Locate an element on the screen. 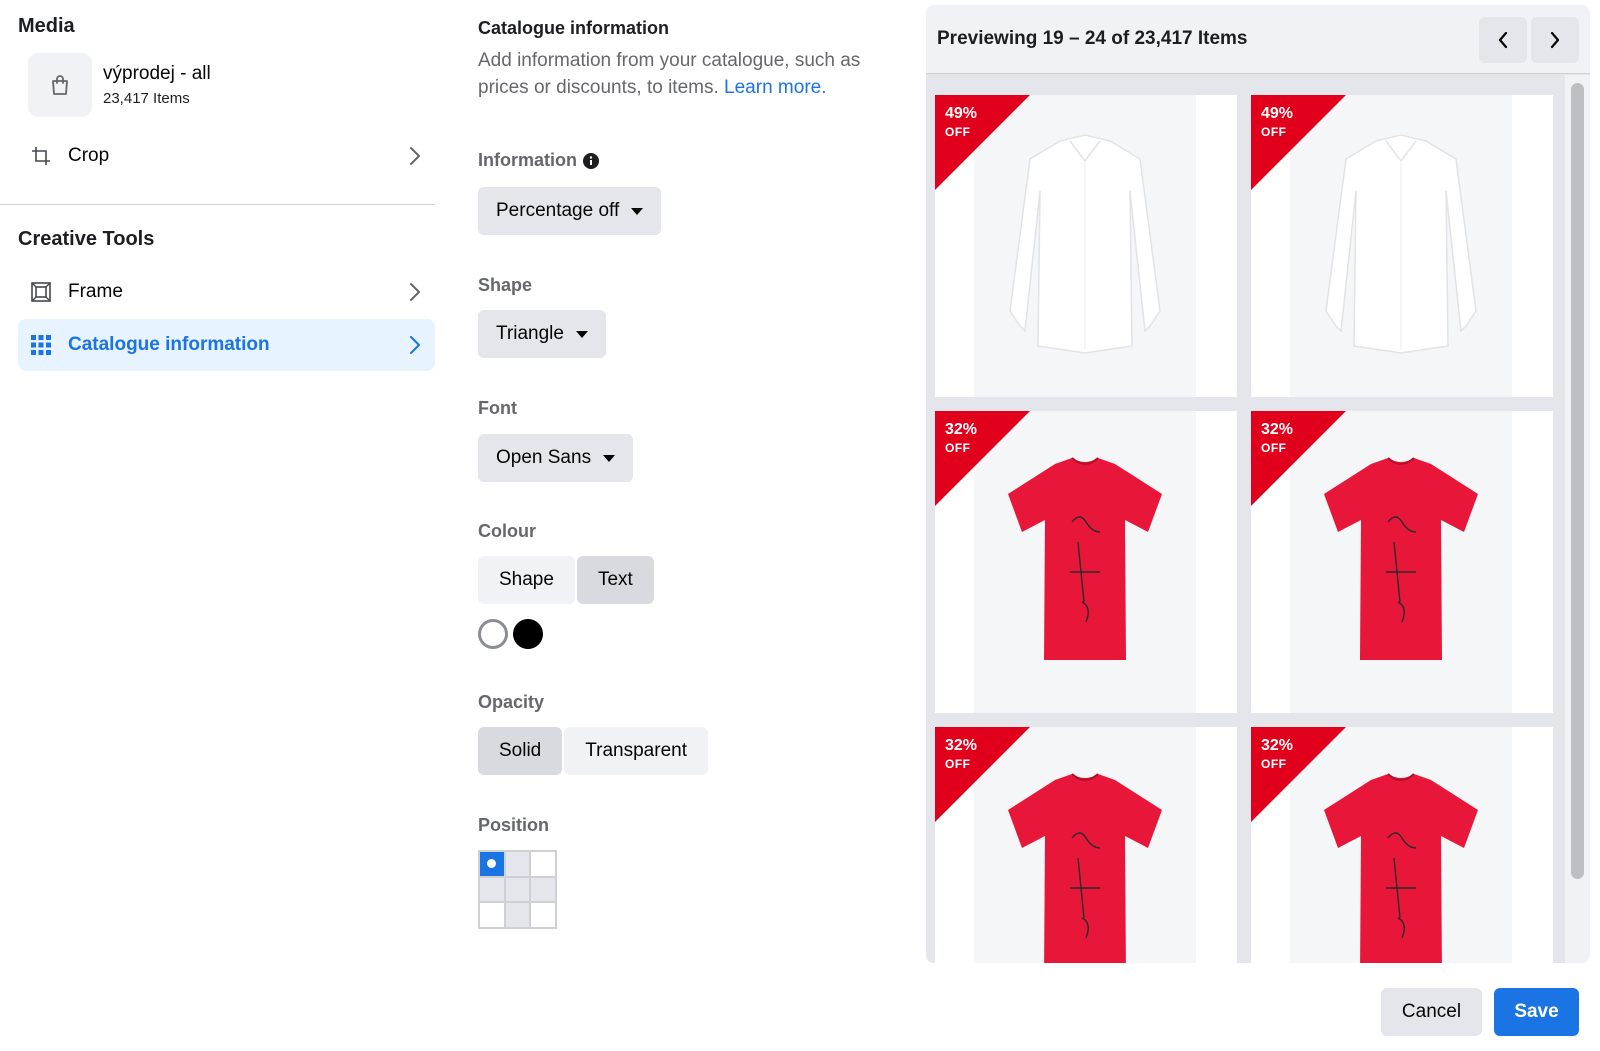  preview-title: Previewing 19 – 24 of 23,417 Items is located at coordinates (1092, 38).